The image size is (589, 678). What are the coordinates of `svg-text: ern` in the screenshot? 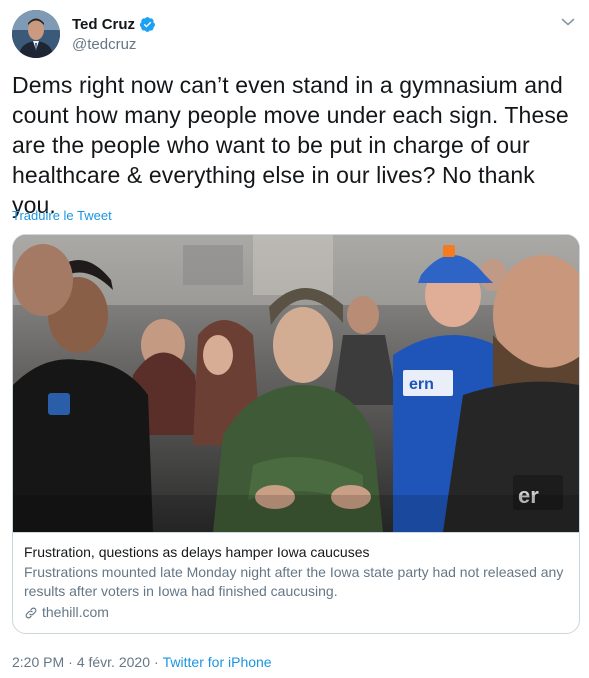 It's located at (421, 384).